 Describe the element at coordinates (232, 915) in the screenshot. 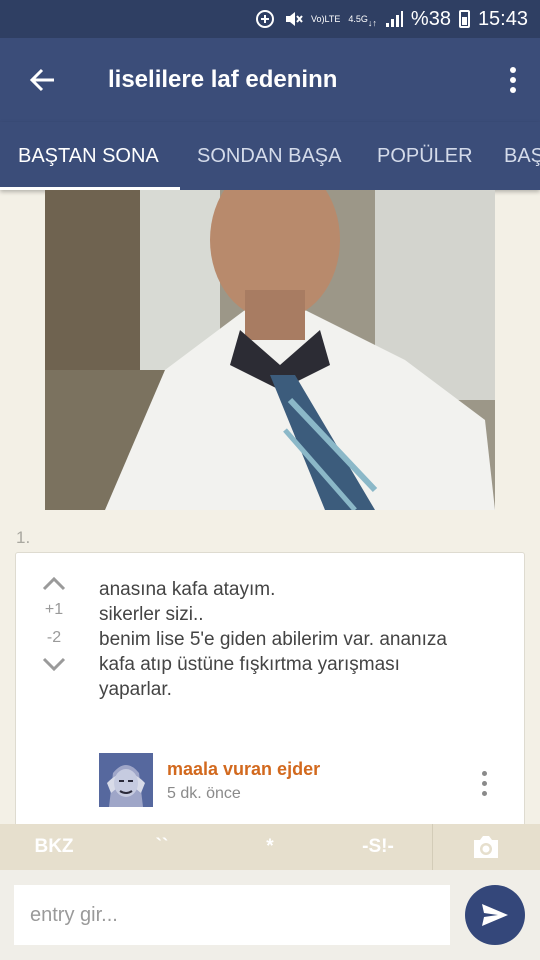

I see `entry-input` at that location.